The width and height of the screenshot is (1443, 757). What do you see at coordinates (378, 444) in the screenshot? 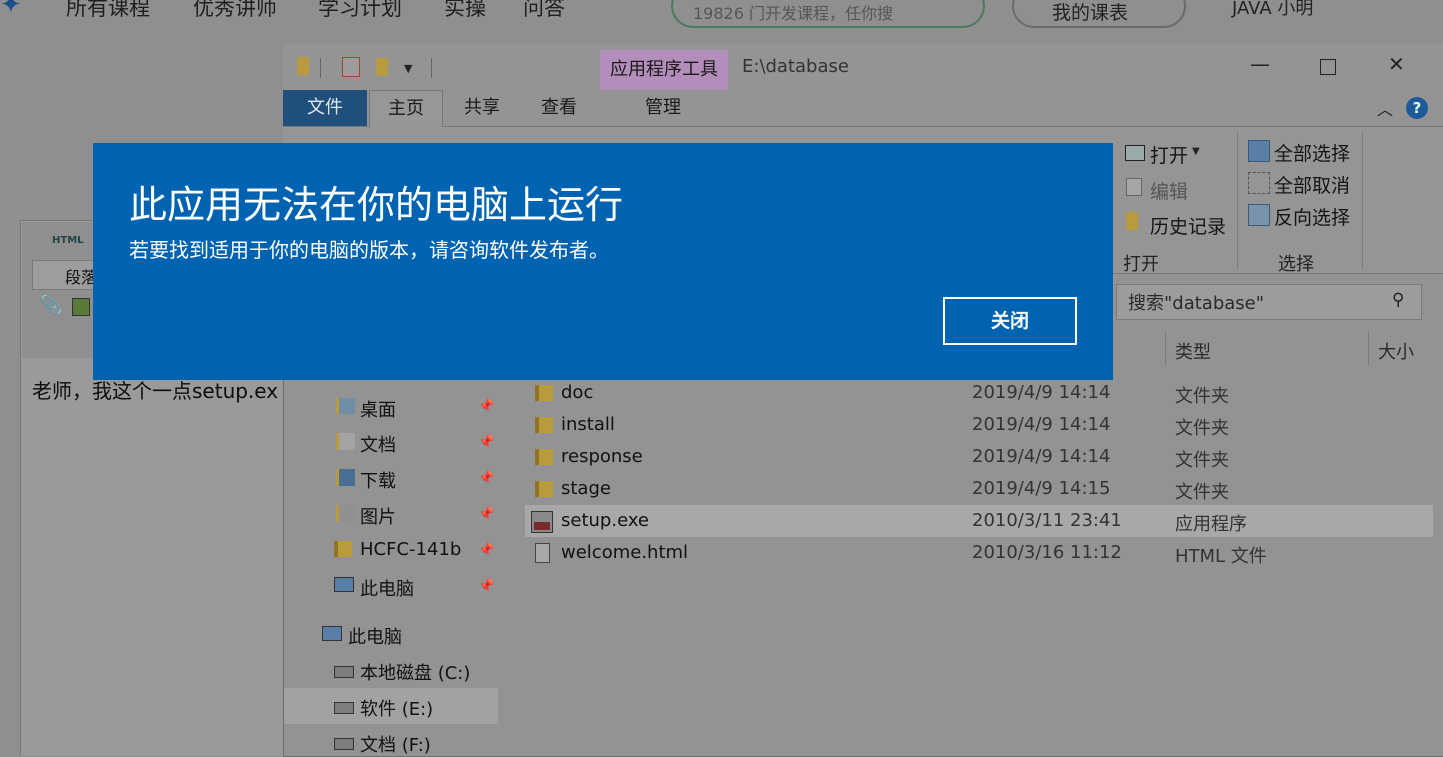
I see `nav-item-documents: 文档` at bounding box center [378, 444].